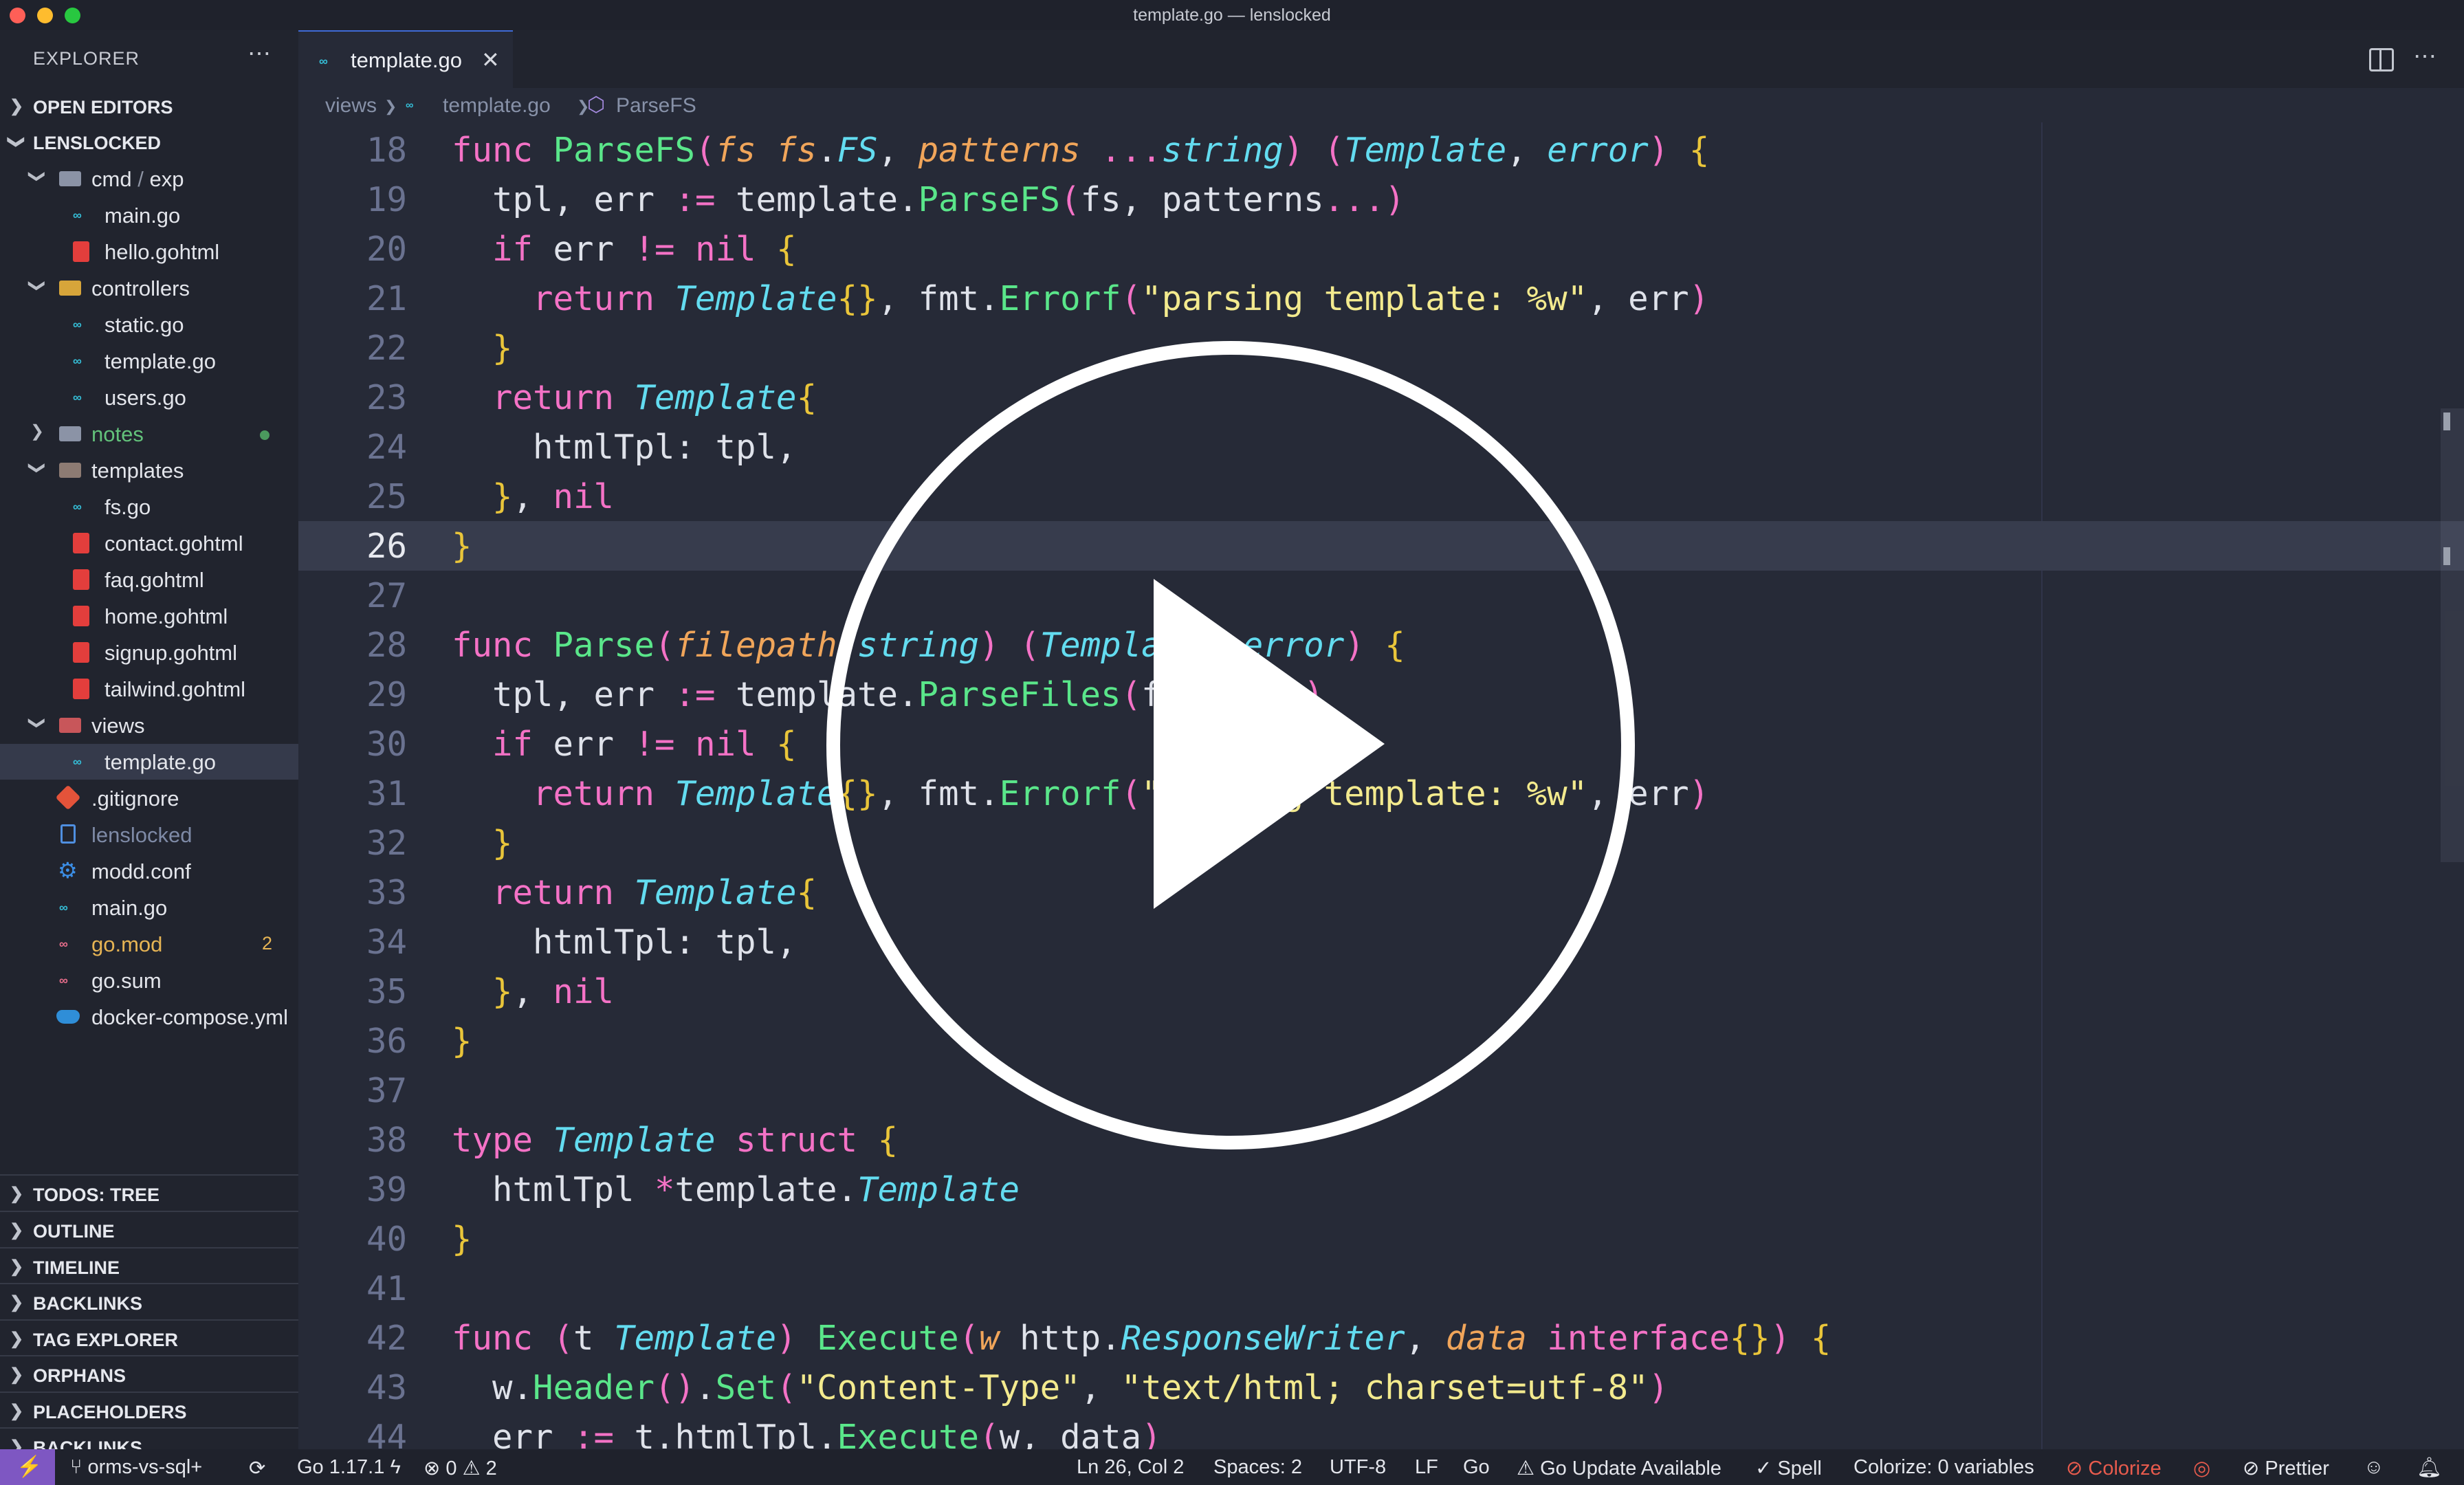 The height and width of the screenshot is (1485, 2464). Describe the element at coordinates (149, 907) in the screenshot. I see `tree-file-main-go-root: ∞ main.go` at that location.